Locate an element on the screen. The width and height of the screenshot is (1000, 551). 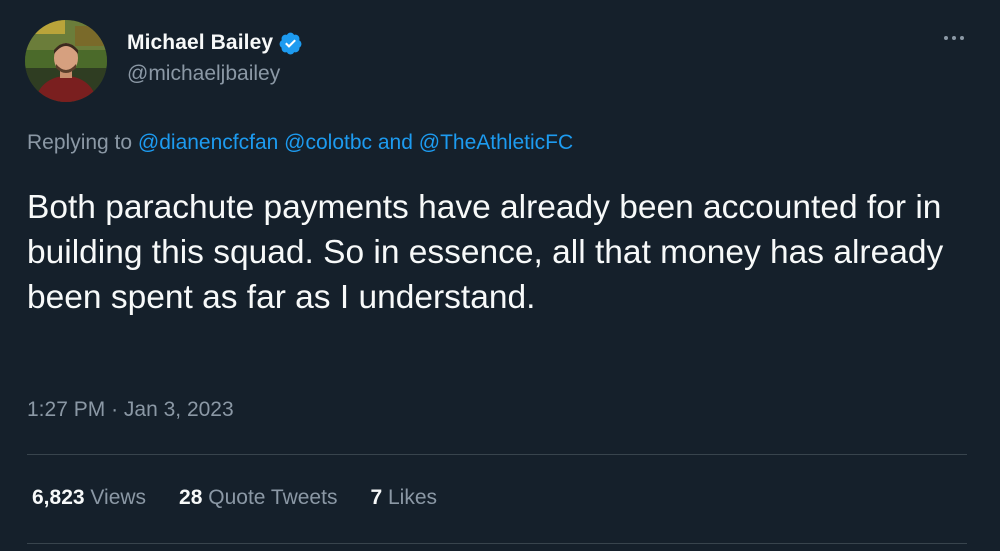
likes-stat: 7 Likes is located at coordinates (403, 498).